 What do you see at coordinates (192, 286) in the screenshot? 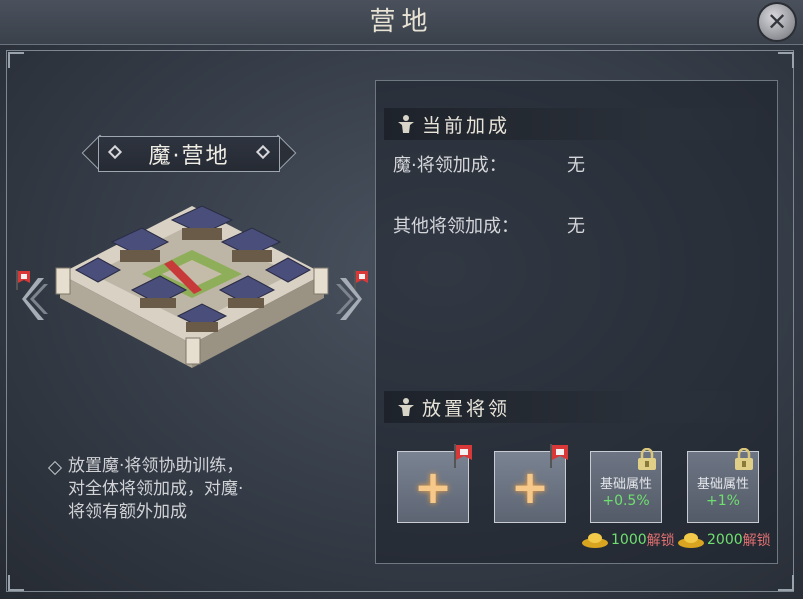
I see `camp-illustration` at bounding box center [192, 286].